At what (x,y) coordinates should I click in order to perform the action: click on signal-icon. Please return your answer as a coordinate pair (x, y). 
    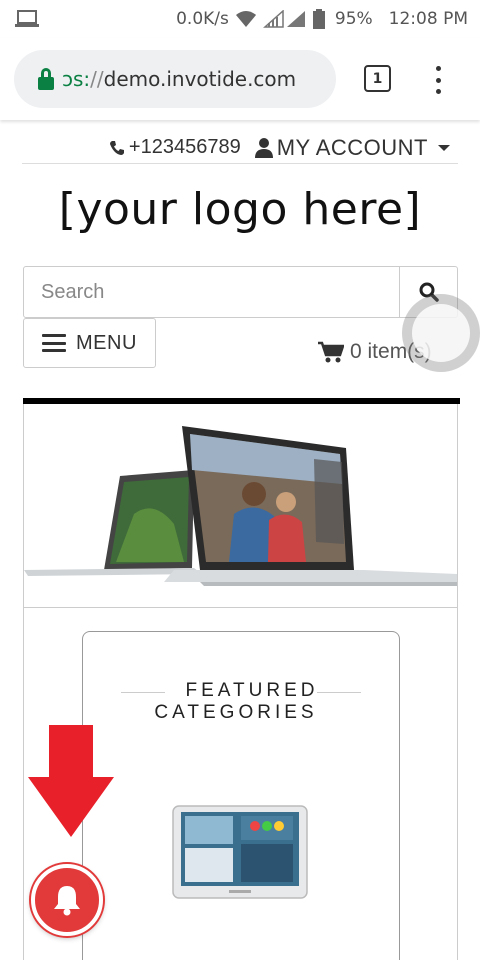
    Looking at the image, I should click on (283, 19).